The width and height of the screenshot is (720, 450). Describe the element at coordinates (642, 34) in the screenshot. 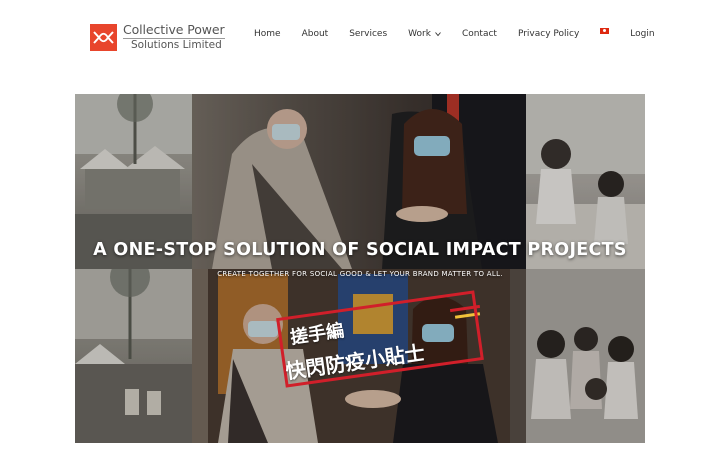

I see `nav-login: Login` at that location.